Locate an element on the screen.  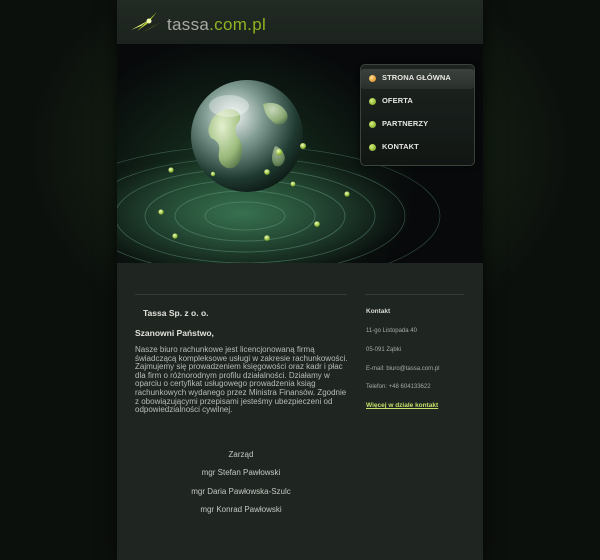
nav-item-label: KONTAKT is located at coordinates (400, 146).